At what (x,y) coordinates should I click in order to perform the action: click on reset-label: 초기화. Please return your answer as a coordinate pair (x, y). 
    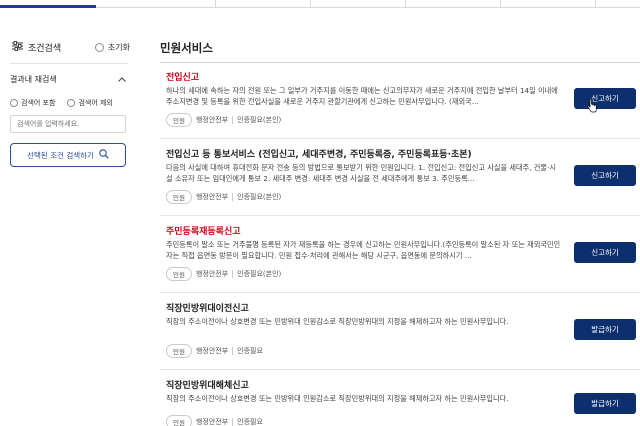
    Looking at the image, I should click on (118, 47).